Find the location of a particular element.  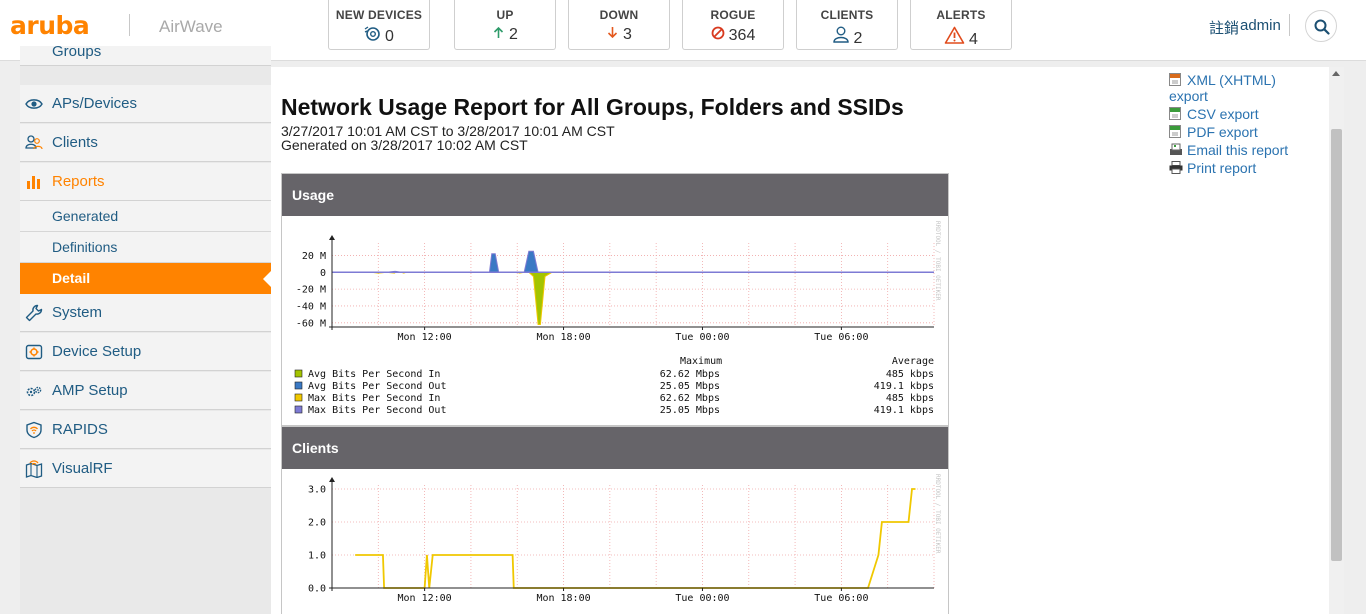

logout-icon: 註銷 is located at coordinates (1224, 27).